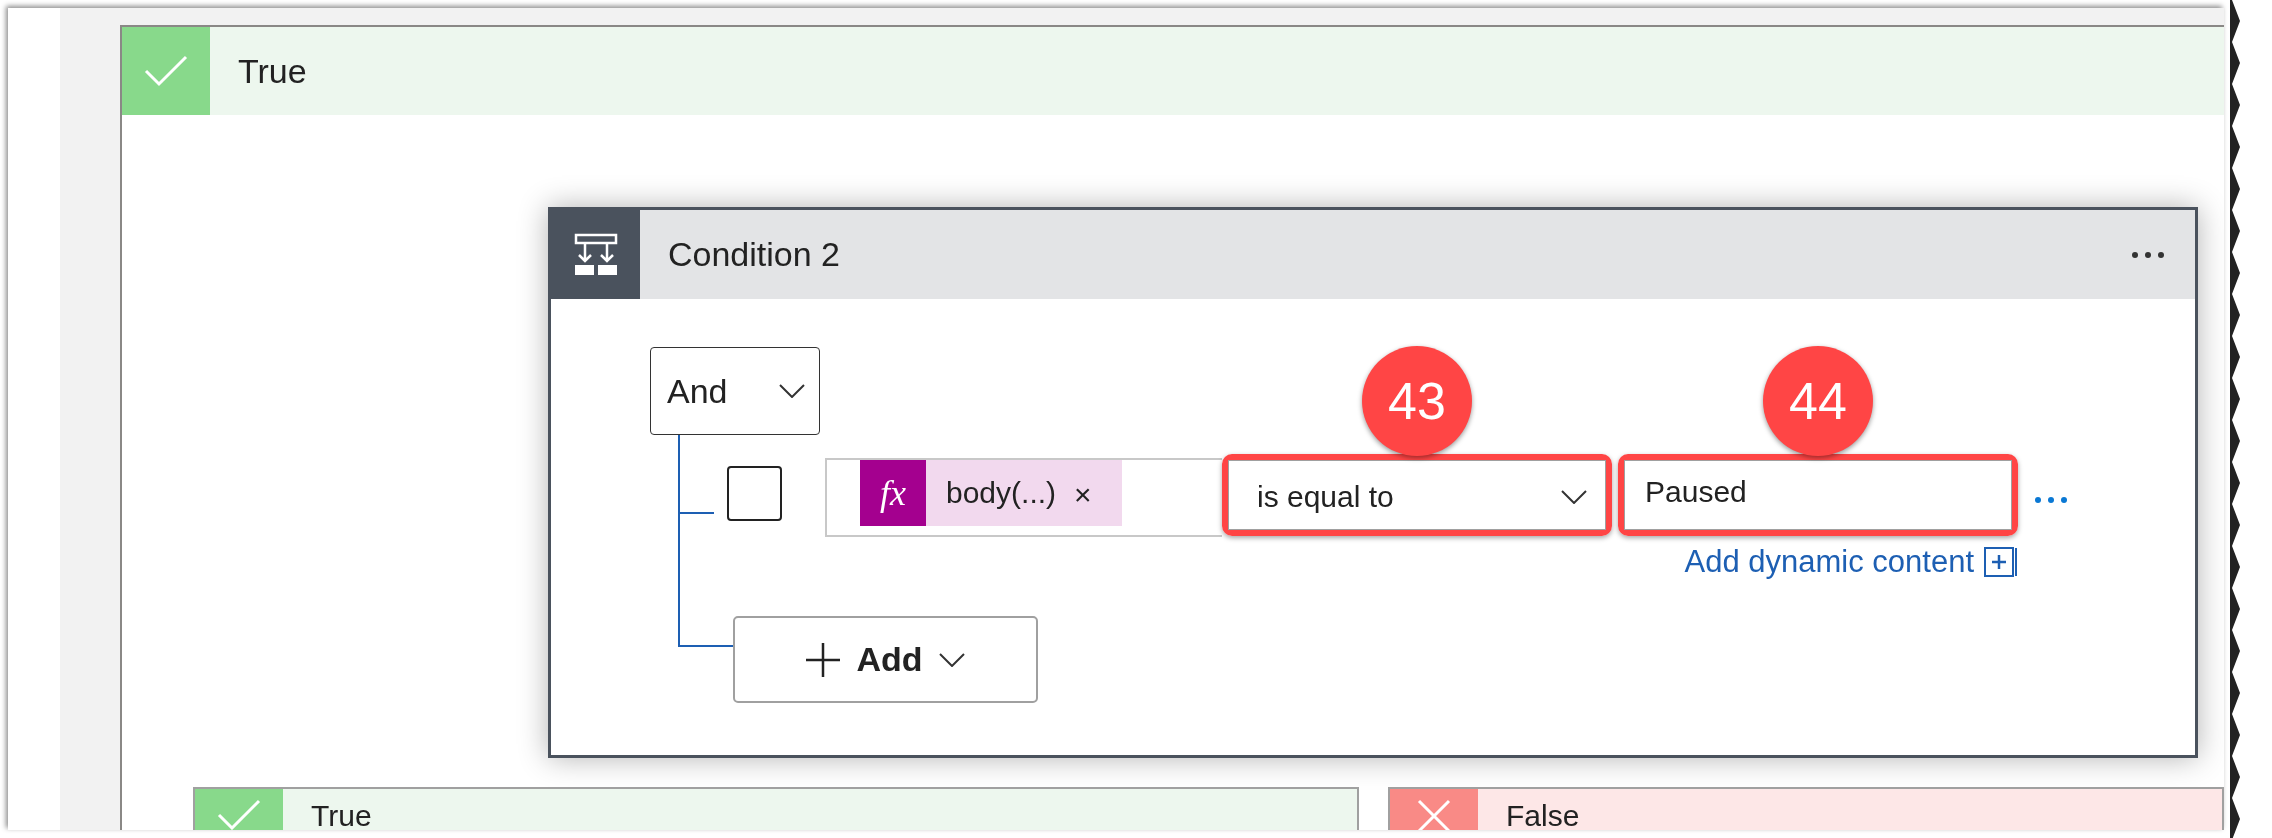 Image resolution: width=2272 pixels, height=838 pixels. I want to click on token-text: body(...), so click(1001, 493).